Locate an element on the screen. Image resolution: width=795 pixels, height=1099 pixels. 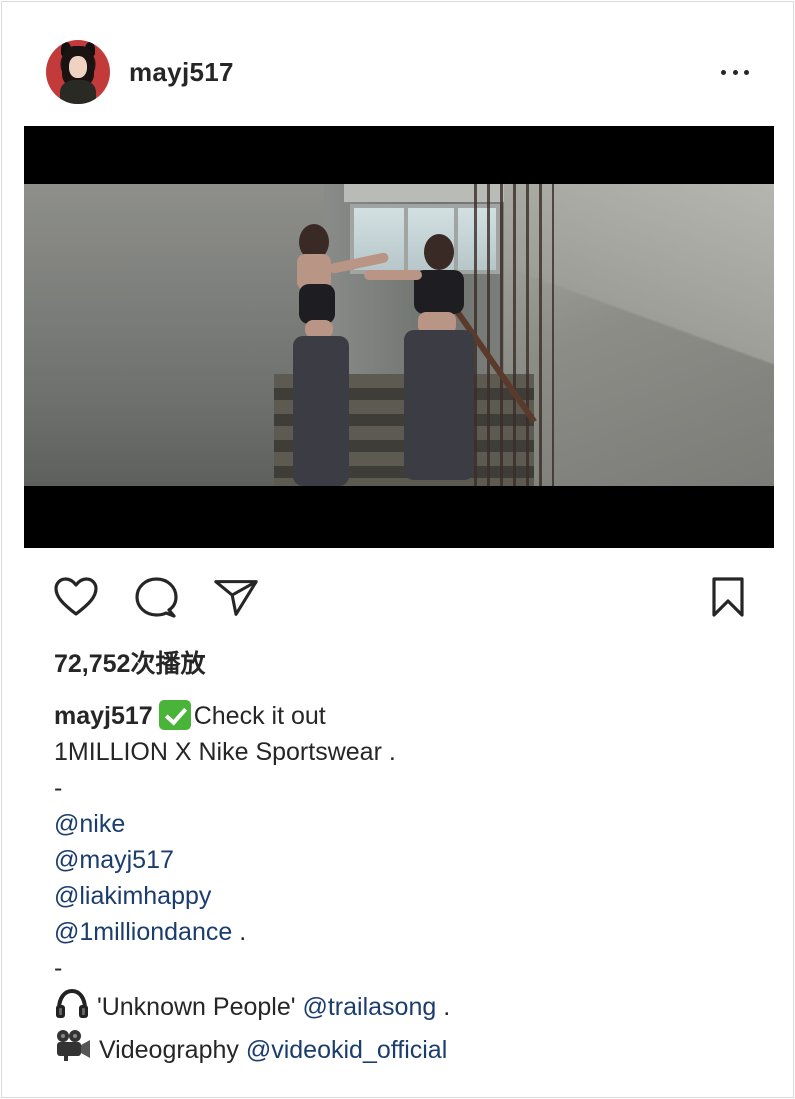
post-header: mayj517 is located at coordinates (399, 72).